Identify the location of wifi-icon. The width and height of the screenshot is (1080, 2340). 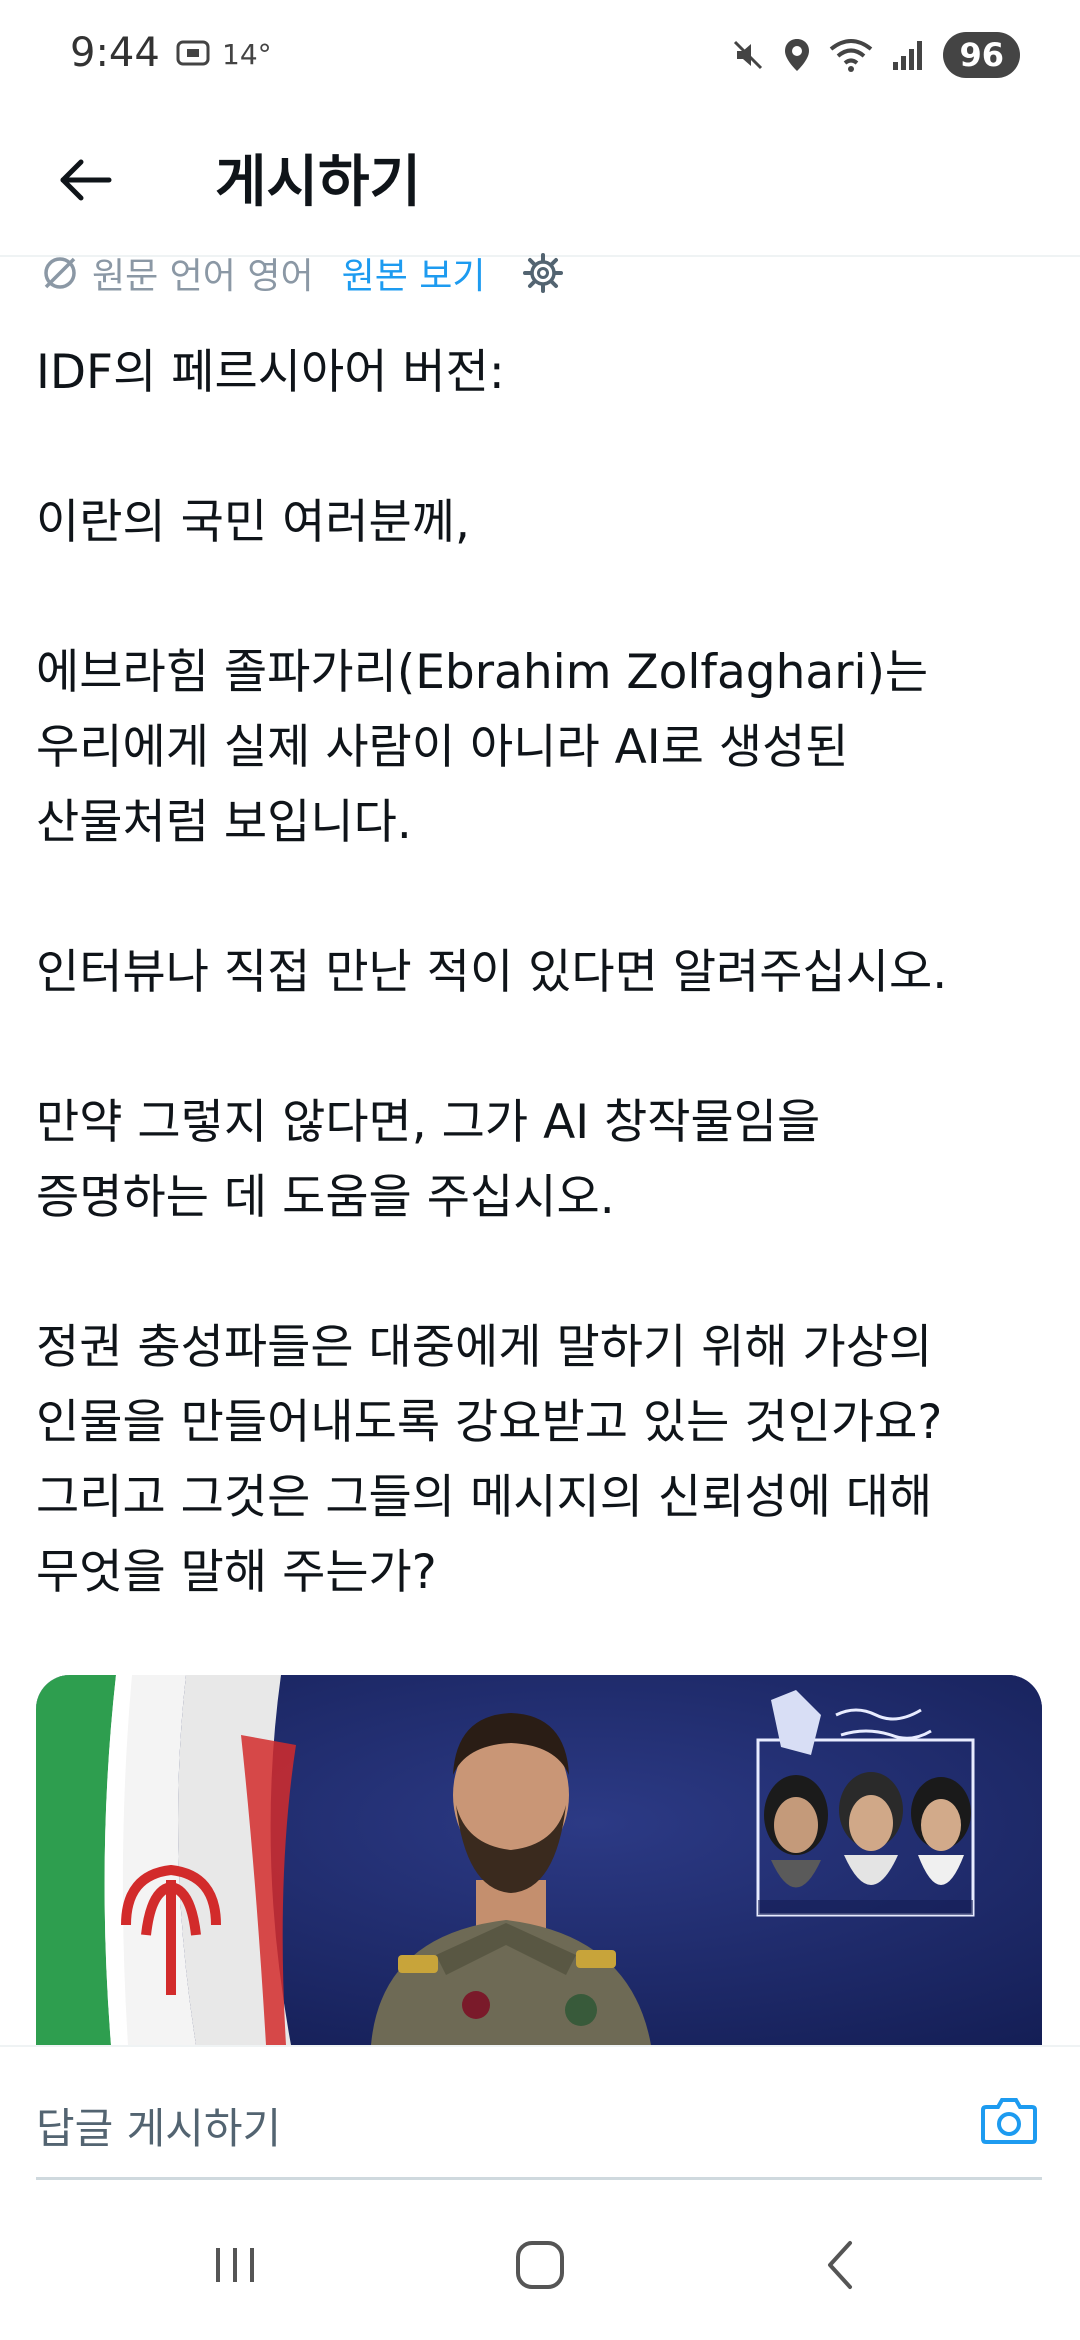
(851, 55).